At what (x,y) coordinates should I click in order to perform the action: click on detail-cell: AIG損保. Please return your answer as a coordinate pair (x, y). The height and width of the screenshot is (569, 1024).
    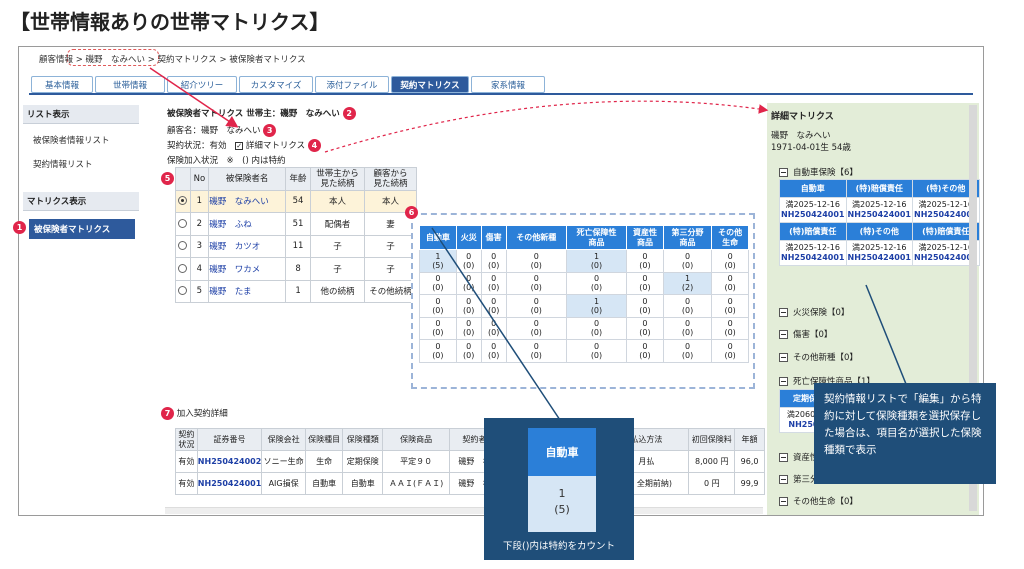
    Looking at the image, I should click on (283, 483).